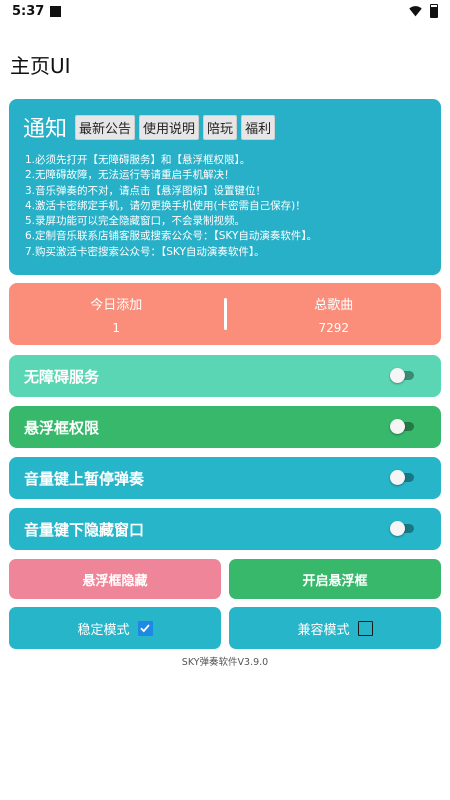  I want to click on volume-down-hide-switch, so click(403, 528).